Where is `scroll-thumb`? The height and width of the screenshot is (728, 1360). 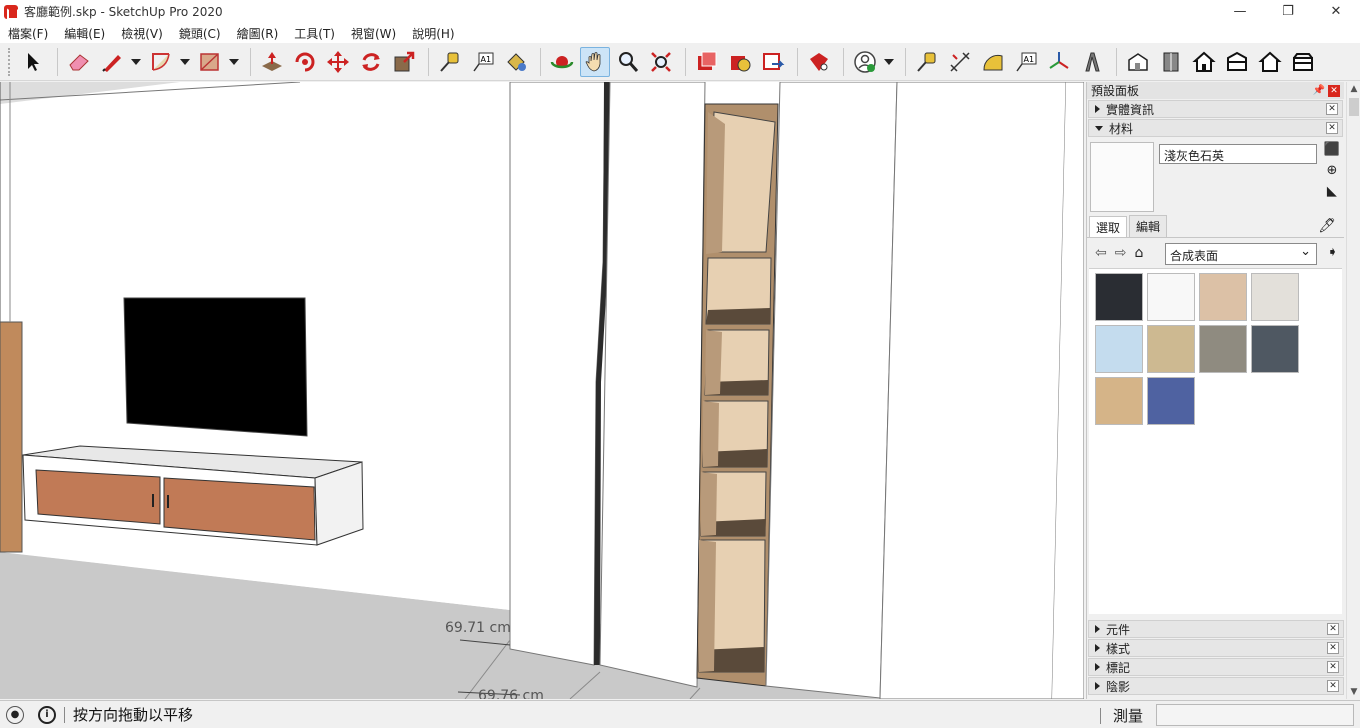
scroll-thumb is located at coordinates (1354, 107).